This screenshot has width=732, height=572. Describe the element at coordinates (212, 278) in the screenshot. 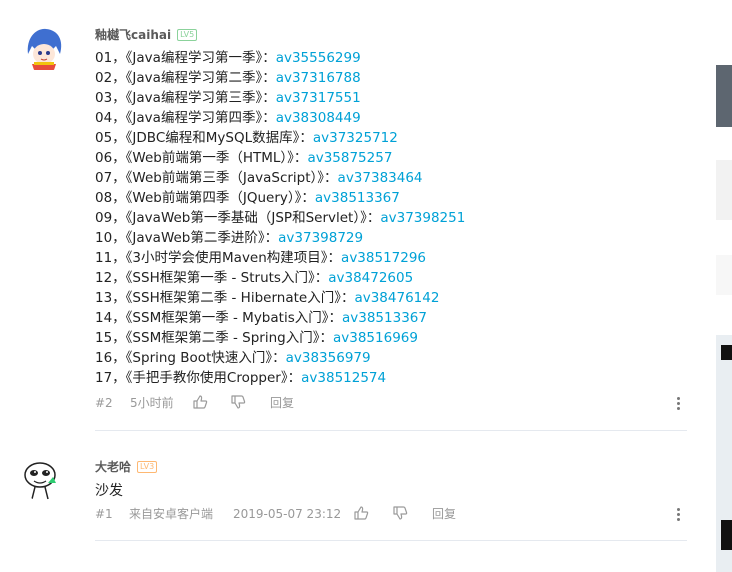

I see `comment-line-text: 12，《SSH框架第一季 - Struts入门》：` at that location.